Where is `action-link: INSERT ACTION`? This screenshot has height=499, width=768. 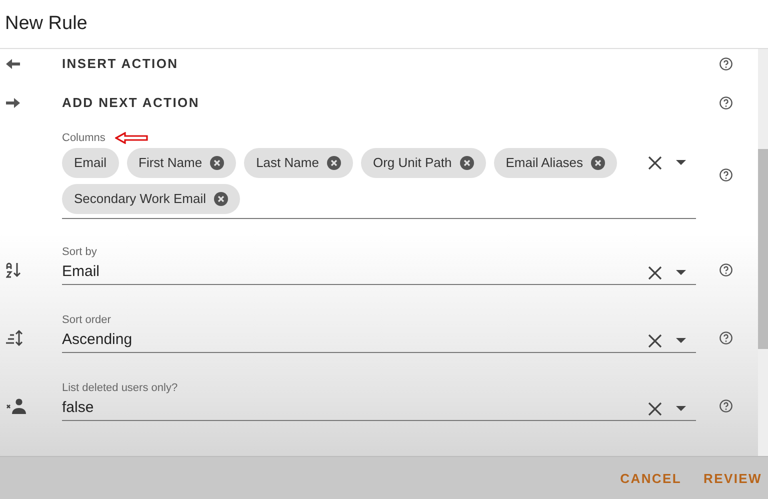 action-link: INSERT ACTION is located at coordinates (120, 63).